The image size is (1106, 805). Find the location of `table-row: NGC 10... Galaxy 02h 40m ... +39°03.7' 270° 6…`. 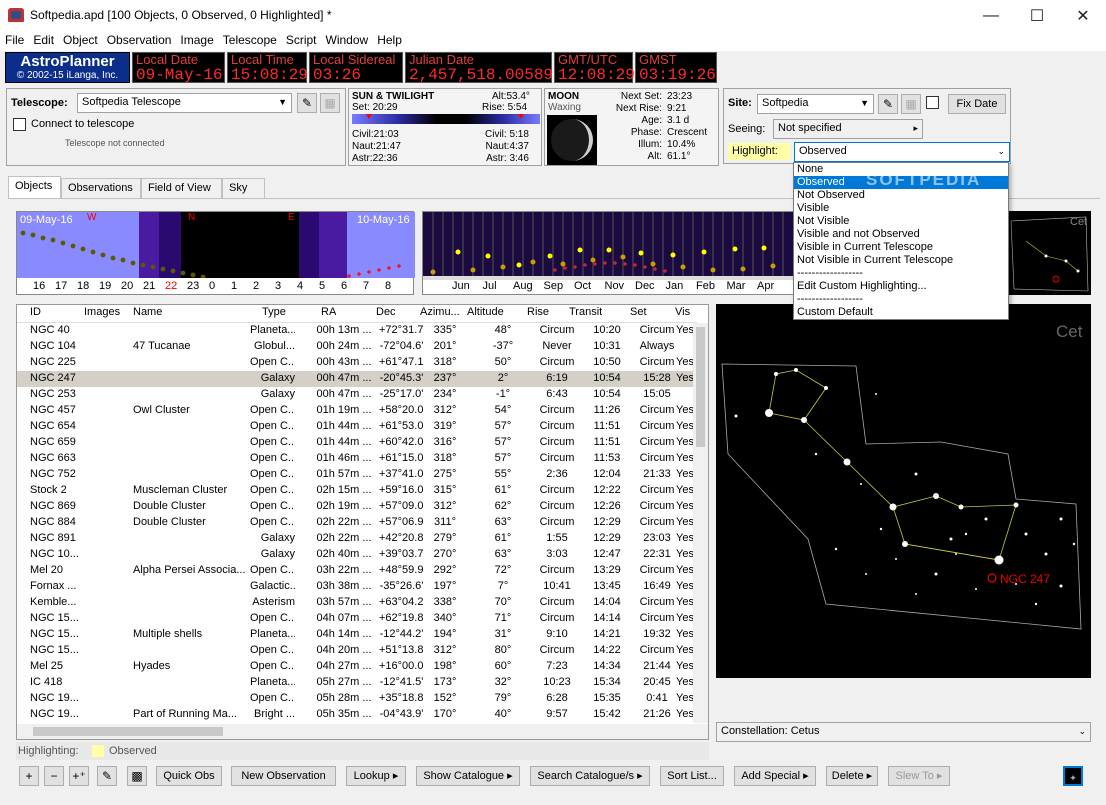

table-row: NGC 10... Galaxy 02h 40m ... +39°03.7' 270° 6… is located at coordinates (357, 555).